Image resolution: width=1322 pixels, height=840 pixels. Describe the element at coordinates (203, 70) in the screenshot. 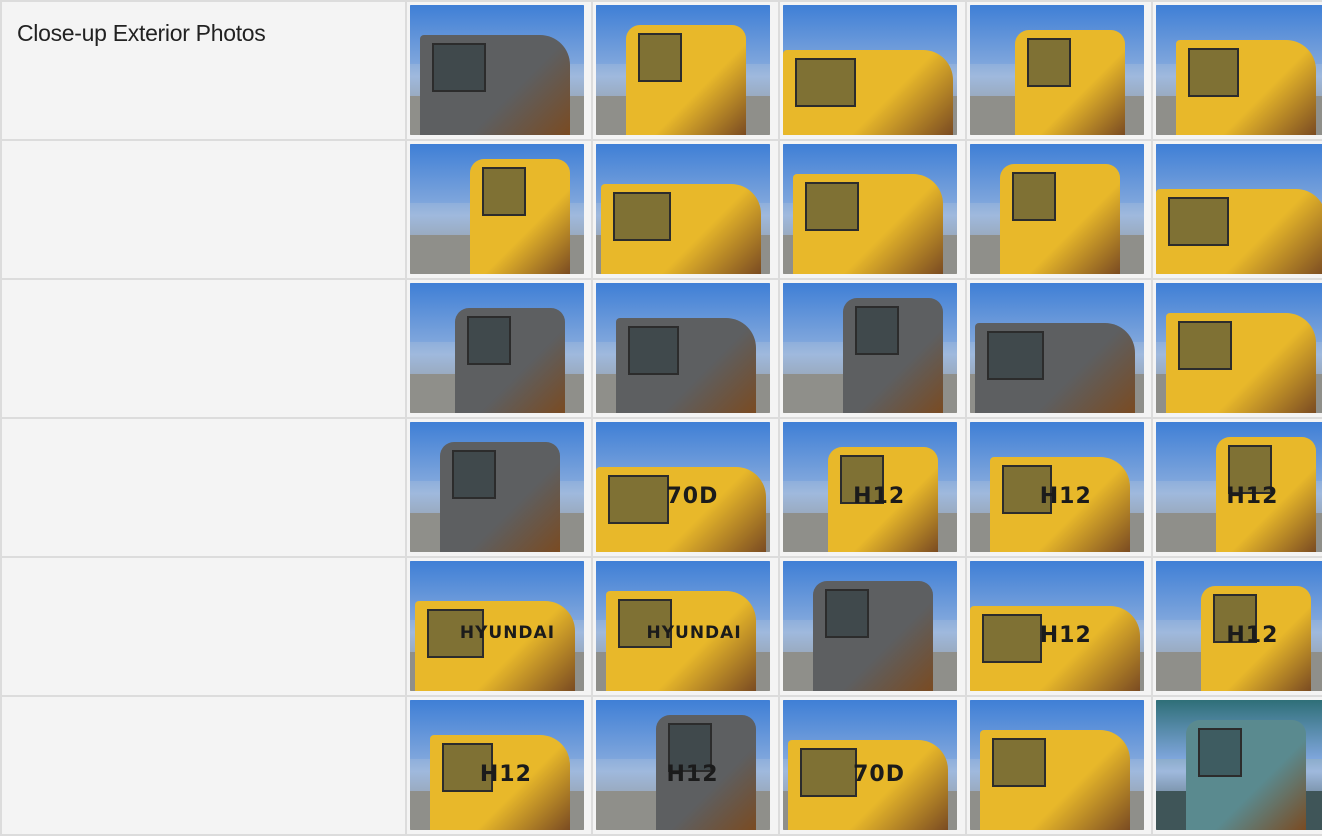

I see `row-label-cell: Close-up Exterior Photos` at that location.